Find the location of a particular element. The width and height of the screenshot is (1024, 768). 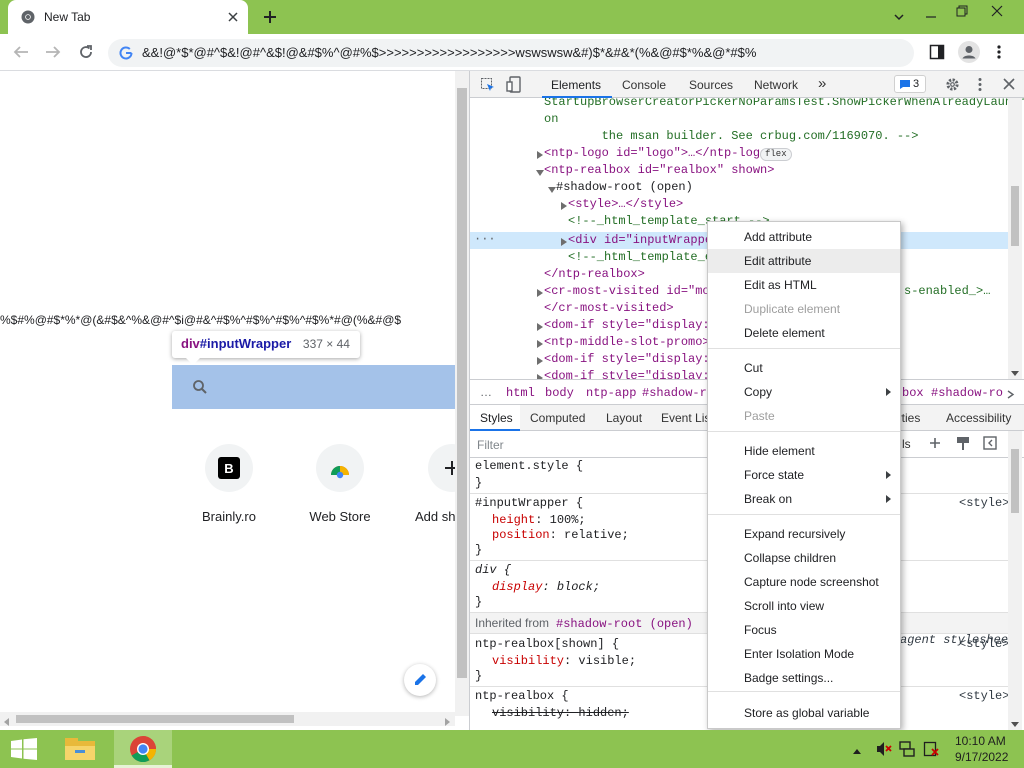

clock-date: 9/17/2022 is located at coordinates (981, 757).